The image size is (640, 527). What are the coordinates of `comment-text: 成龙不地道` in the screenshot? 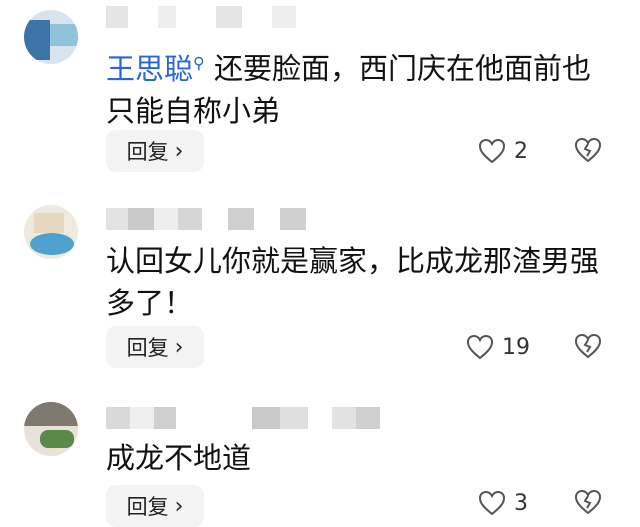 It's located at (179, 458).